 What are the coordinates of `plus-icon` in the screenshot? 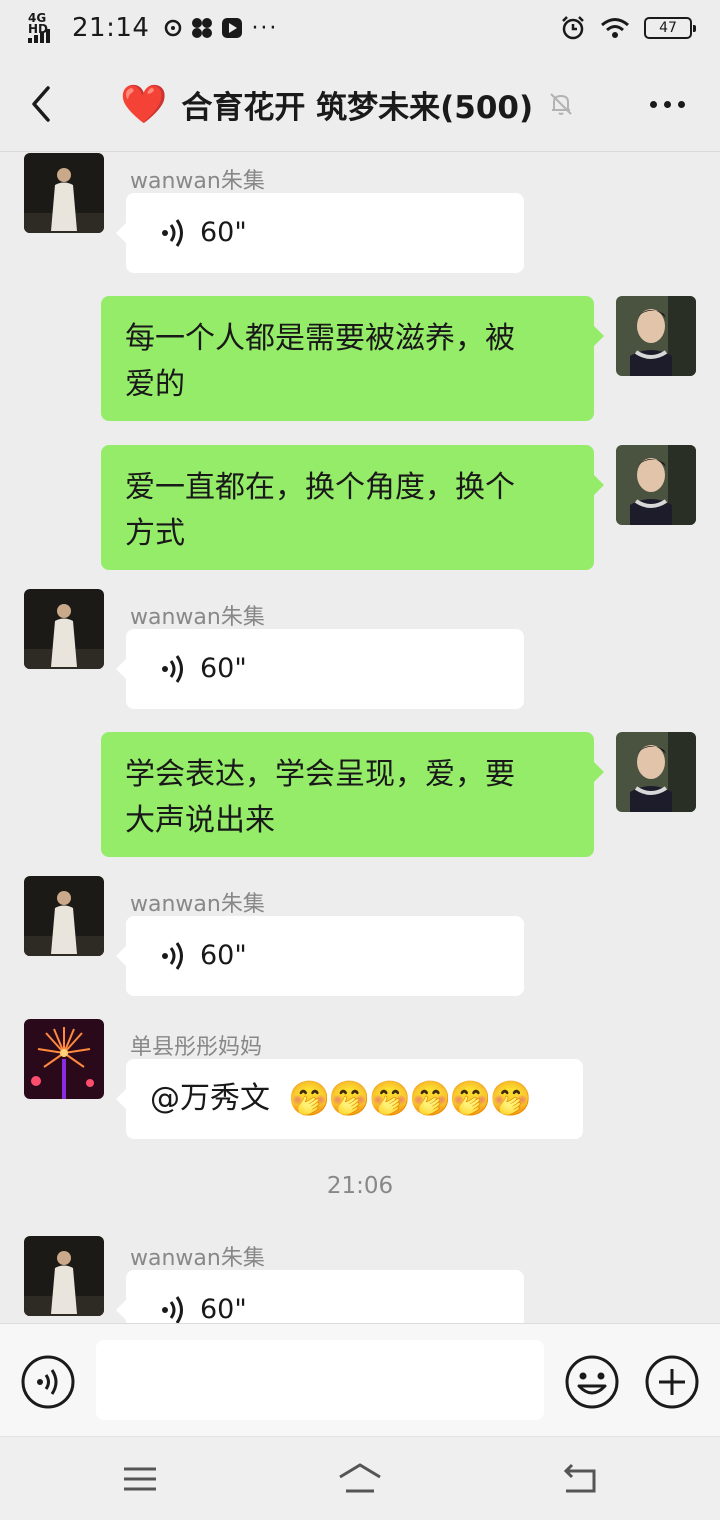 It's located at (672, 1382).